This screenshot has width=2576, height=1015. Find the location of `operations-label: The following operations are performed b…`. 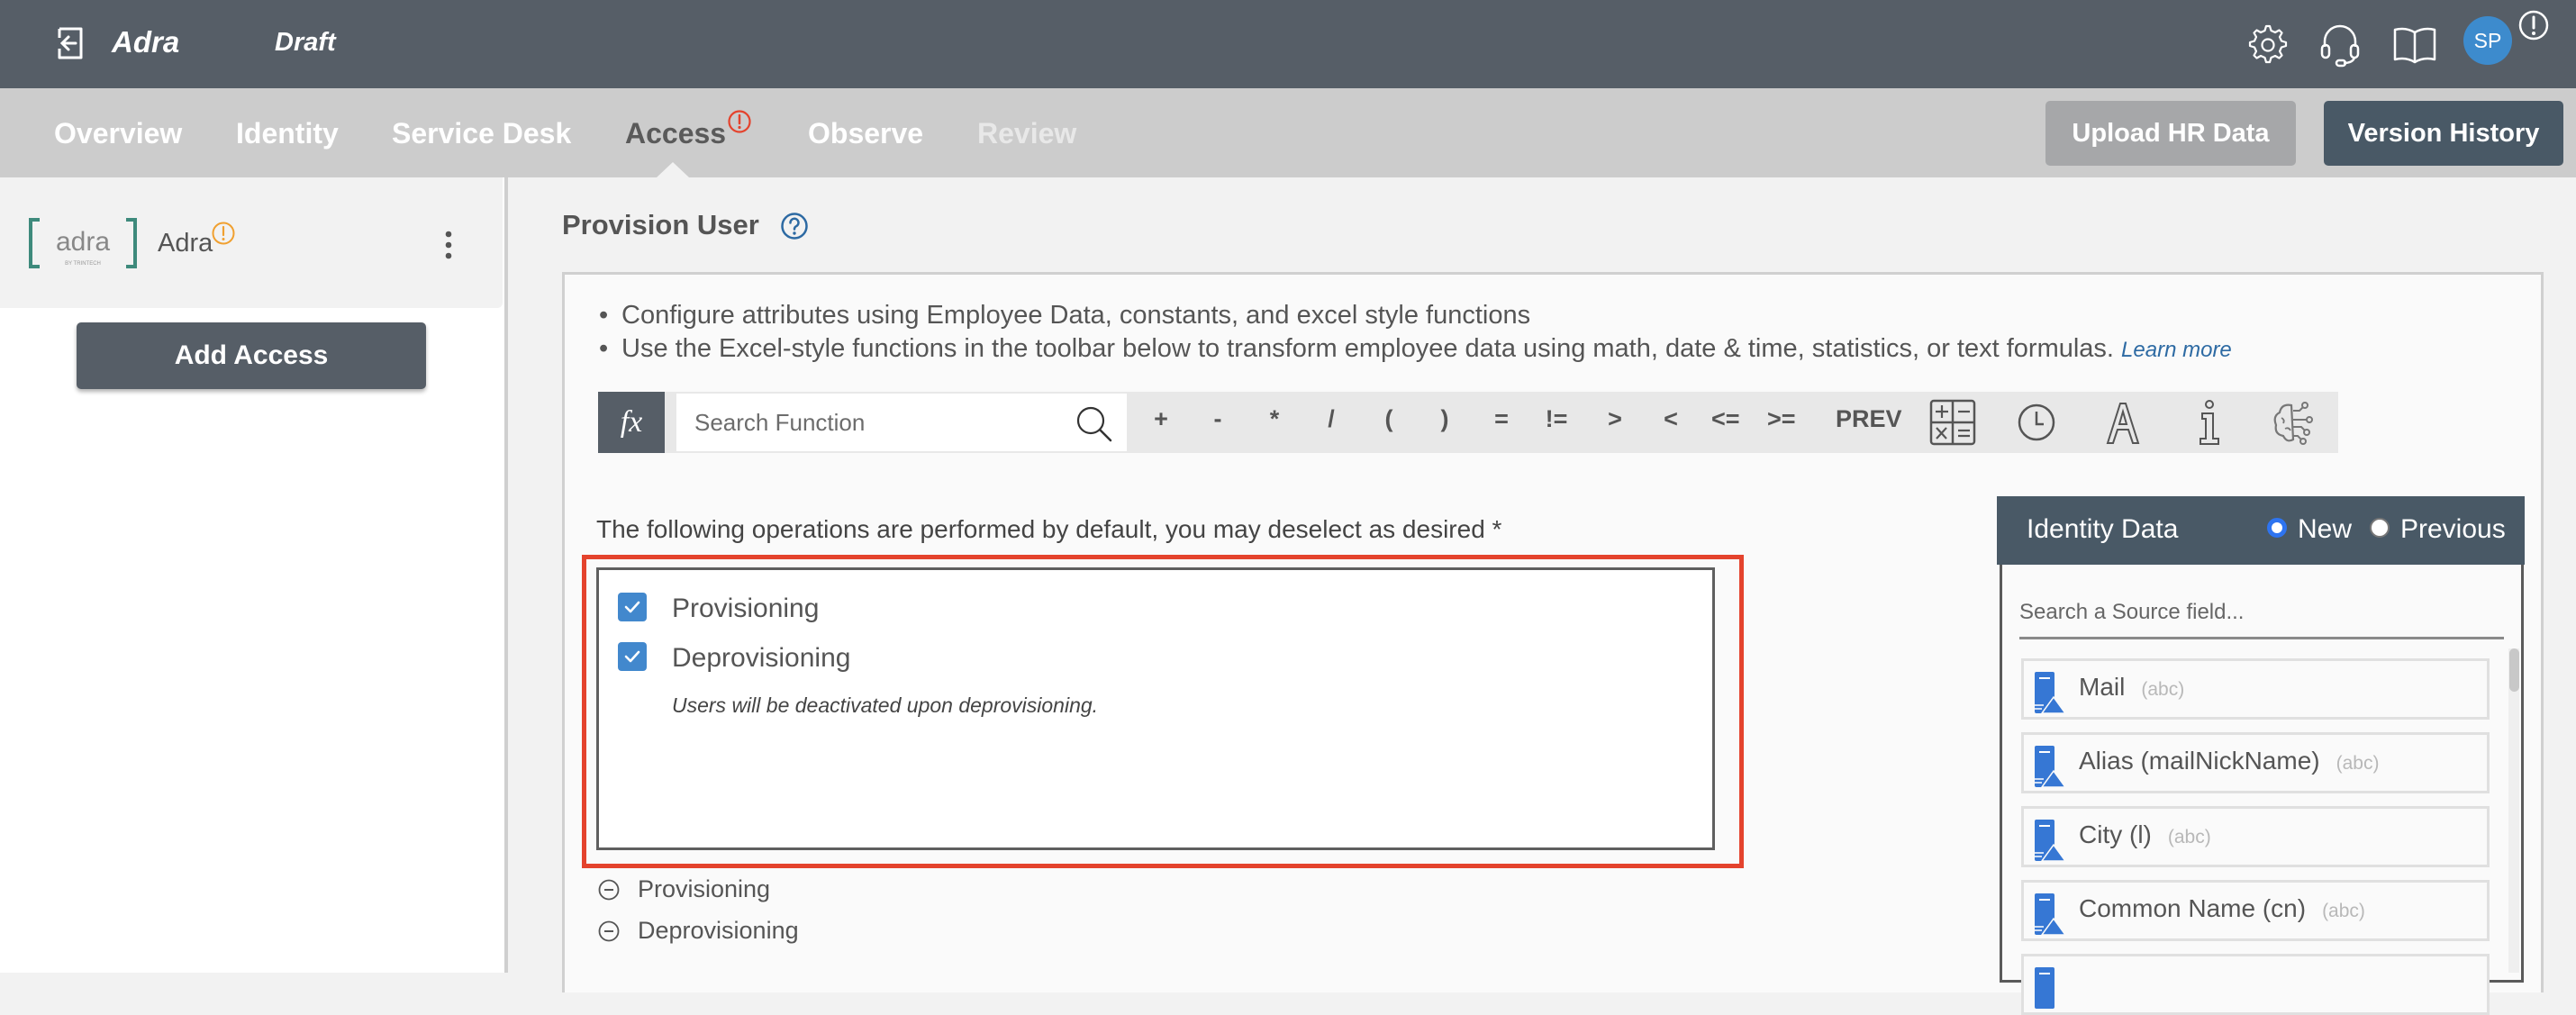

operations-label: The following operations are performed b… is located at coordinates (1049, 529).